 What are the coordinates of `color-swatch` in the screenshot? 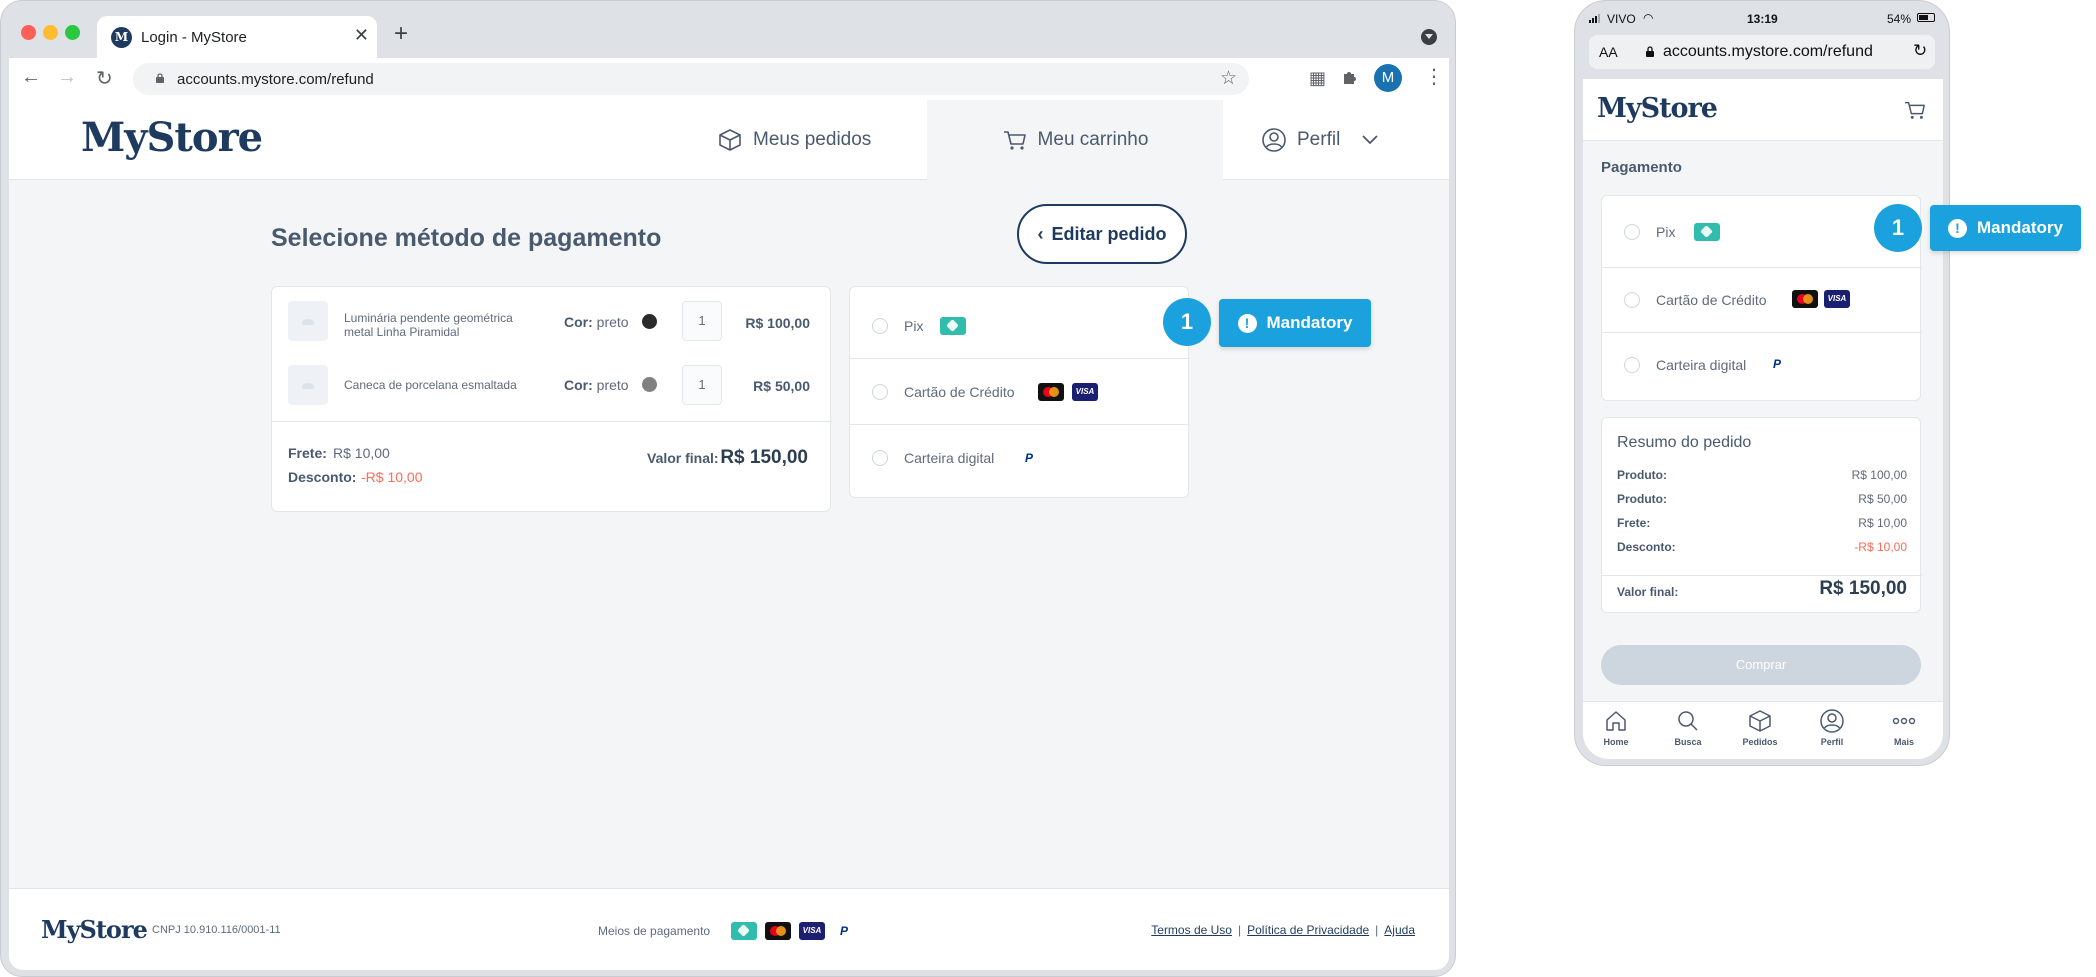 It's located at (649, 384).